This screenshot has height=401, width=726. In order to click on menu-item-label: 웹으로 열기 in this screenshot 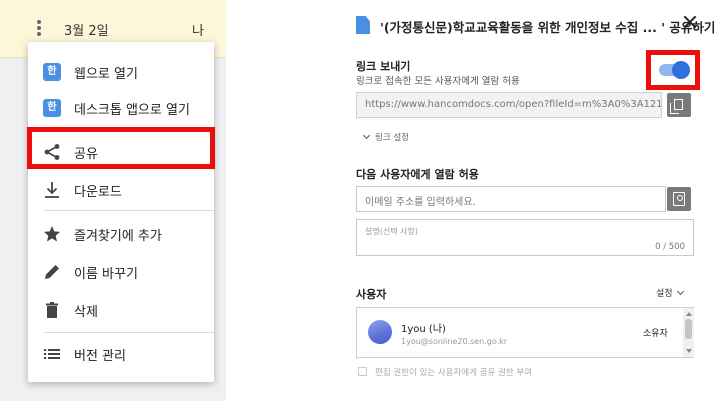, I will do `click(106, 74)`.